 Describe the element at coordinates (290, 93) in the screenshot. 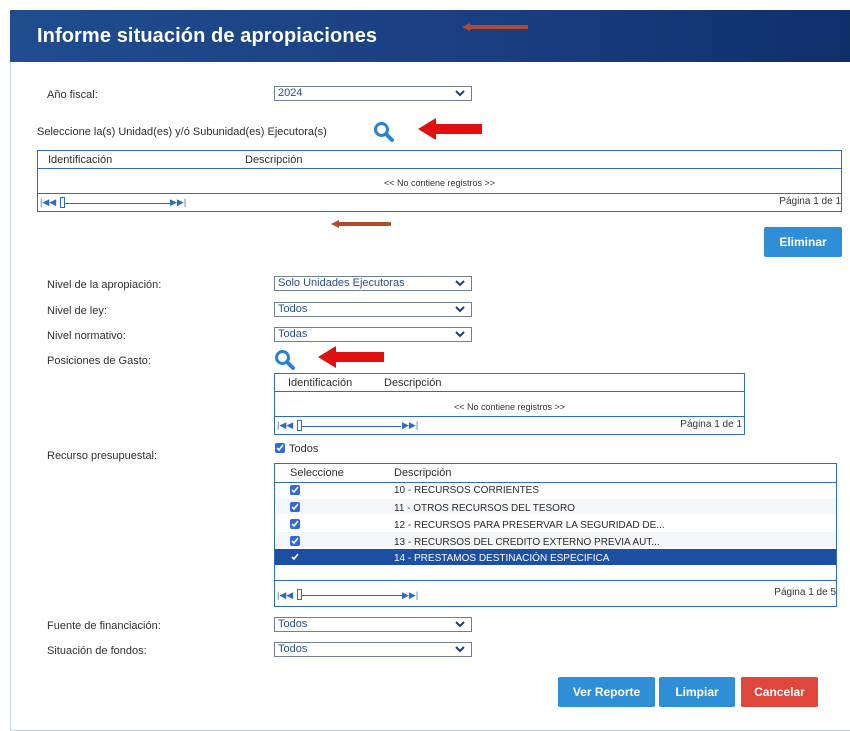

I see `fiscal-year-value: 2024` at that location.